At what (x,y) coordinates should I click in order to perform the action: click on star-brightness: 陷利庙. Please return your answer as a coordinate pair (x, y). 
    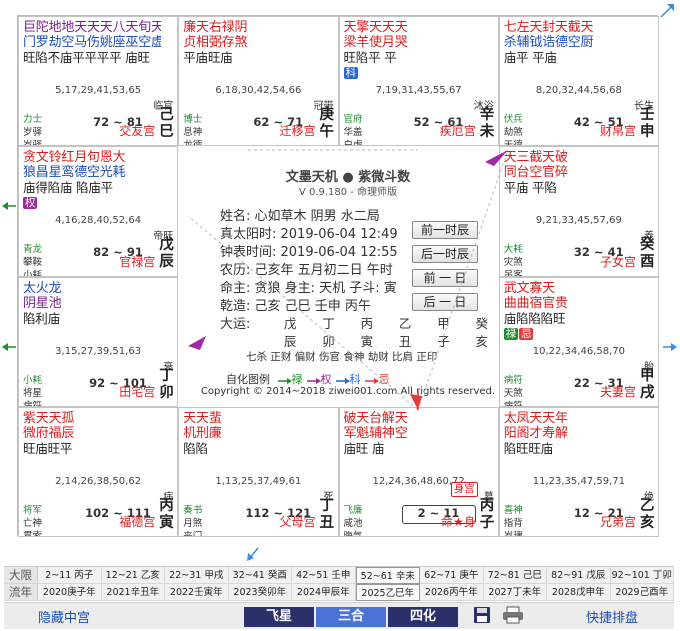
    Looking at the image, I should click on (41, 318).